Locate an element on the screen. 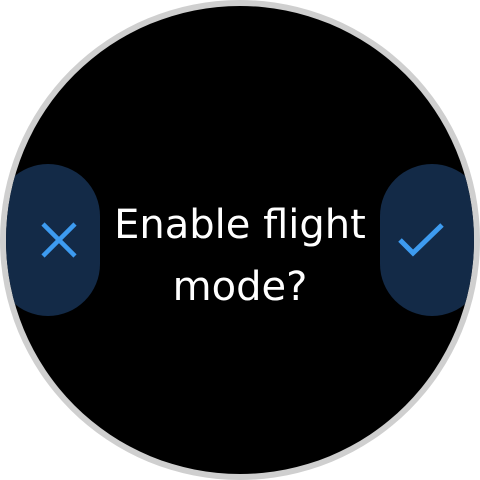 The image size is (480, 480). check-icon is located at coordinates (421, 240).